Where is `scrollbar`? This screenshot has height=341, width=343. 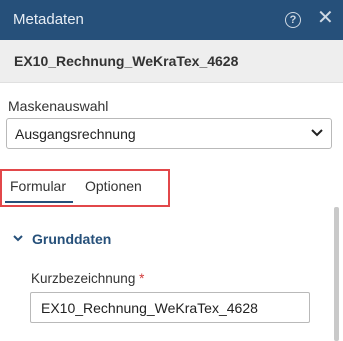
scrollbar is located at coordinates (336, 274).